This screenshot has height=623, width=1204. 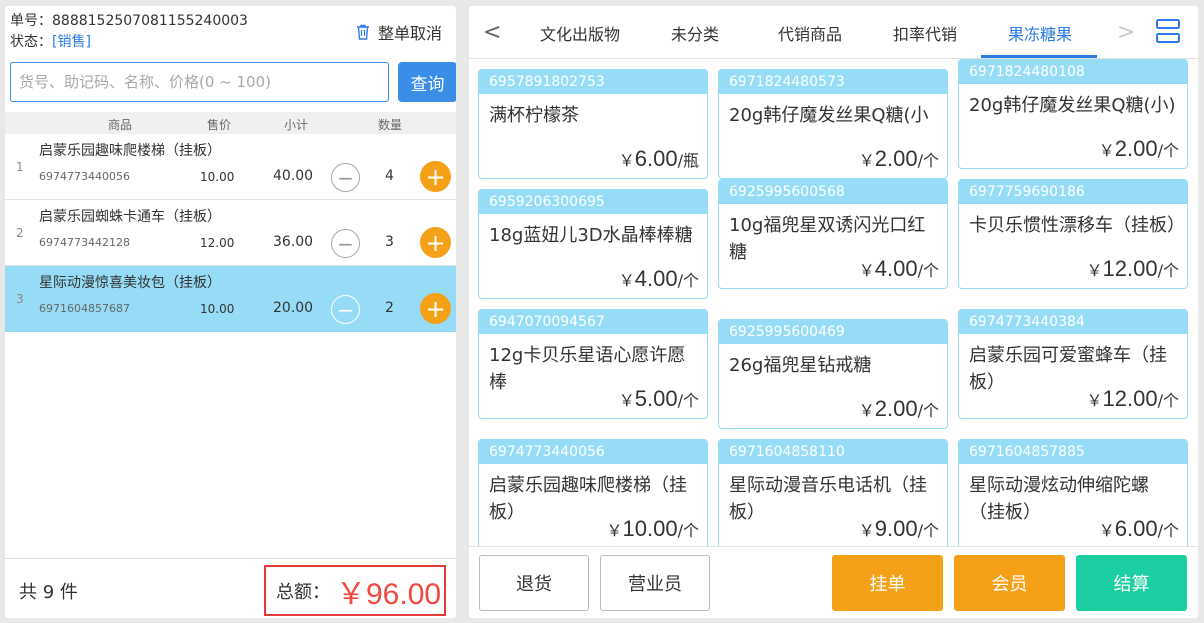 What do you see at coordinates (833, 82) in the screenshot?
I see `product-code: 6971824480573` at bounding box center [833, 82].